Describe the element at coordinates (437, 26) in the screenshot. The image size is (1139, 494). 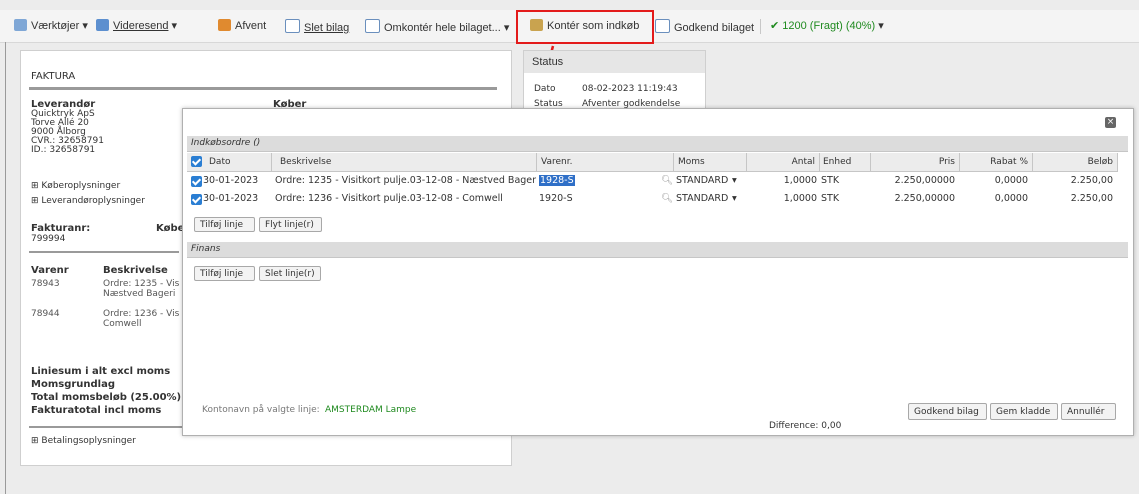
I see `reassign-button: Omkontér hele bilaget... ▾` at that location.